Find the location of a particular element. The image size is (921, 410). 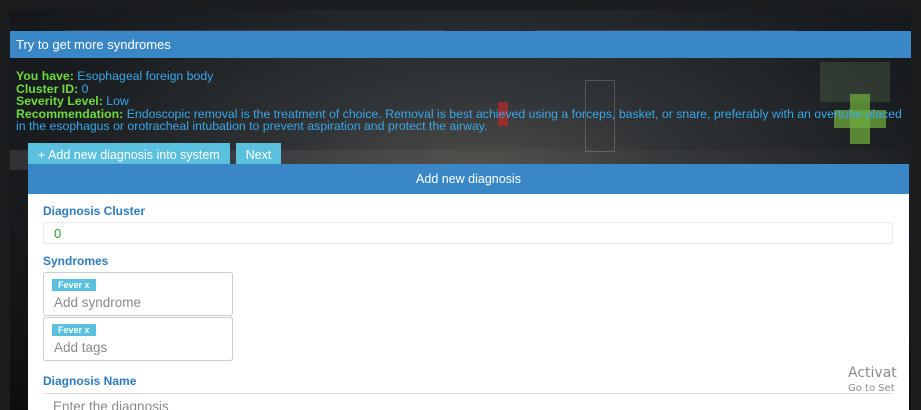

result-diagnosis-value: Esophageal foreign body is located at coordinates (145, 76).